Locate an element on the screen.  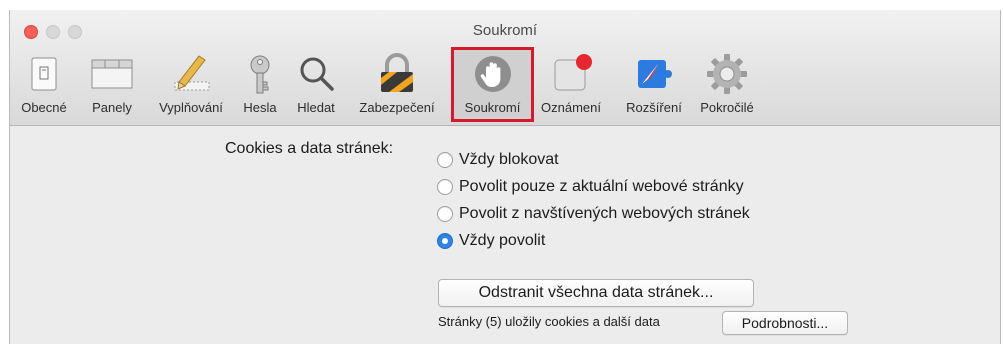
tabs-icon is located at coordinates (112, 74).